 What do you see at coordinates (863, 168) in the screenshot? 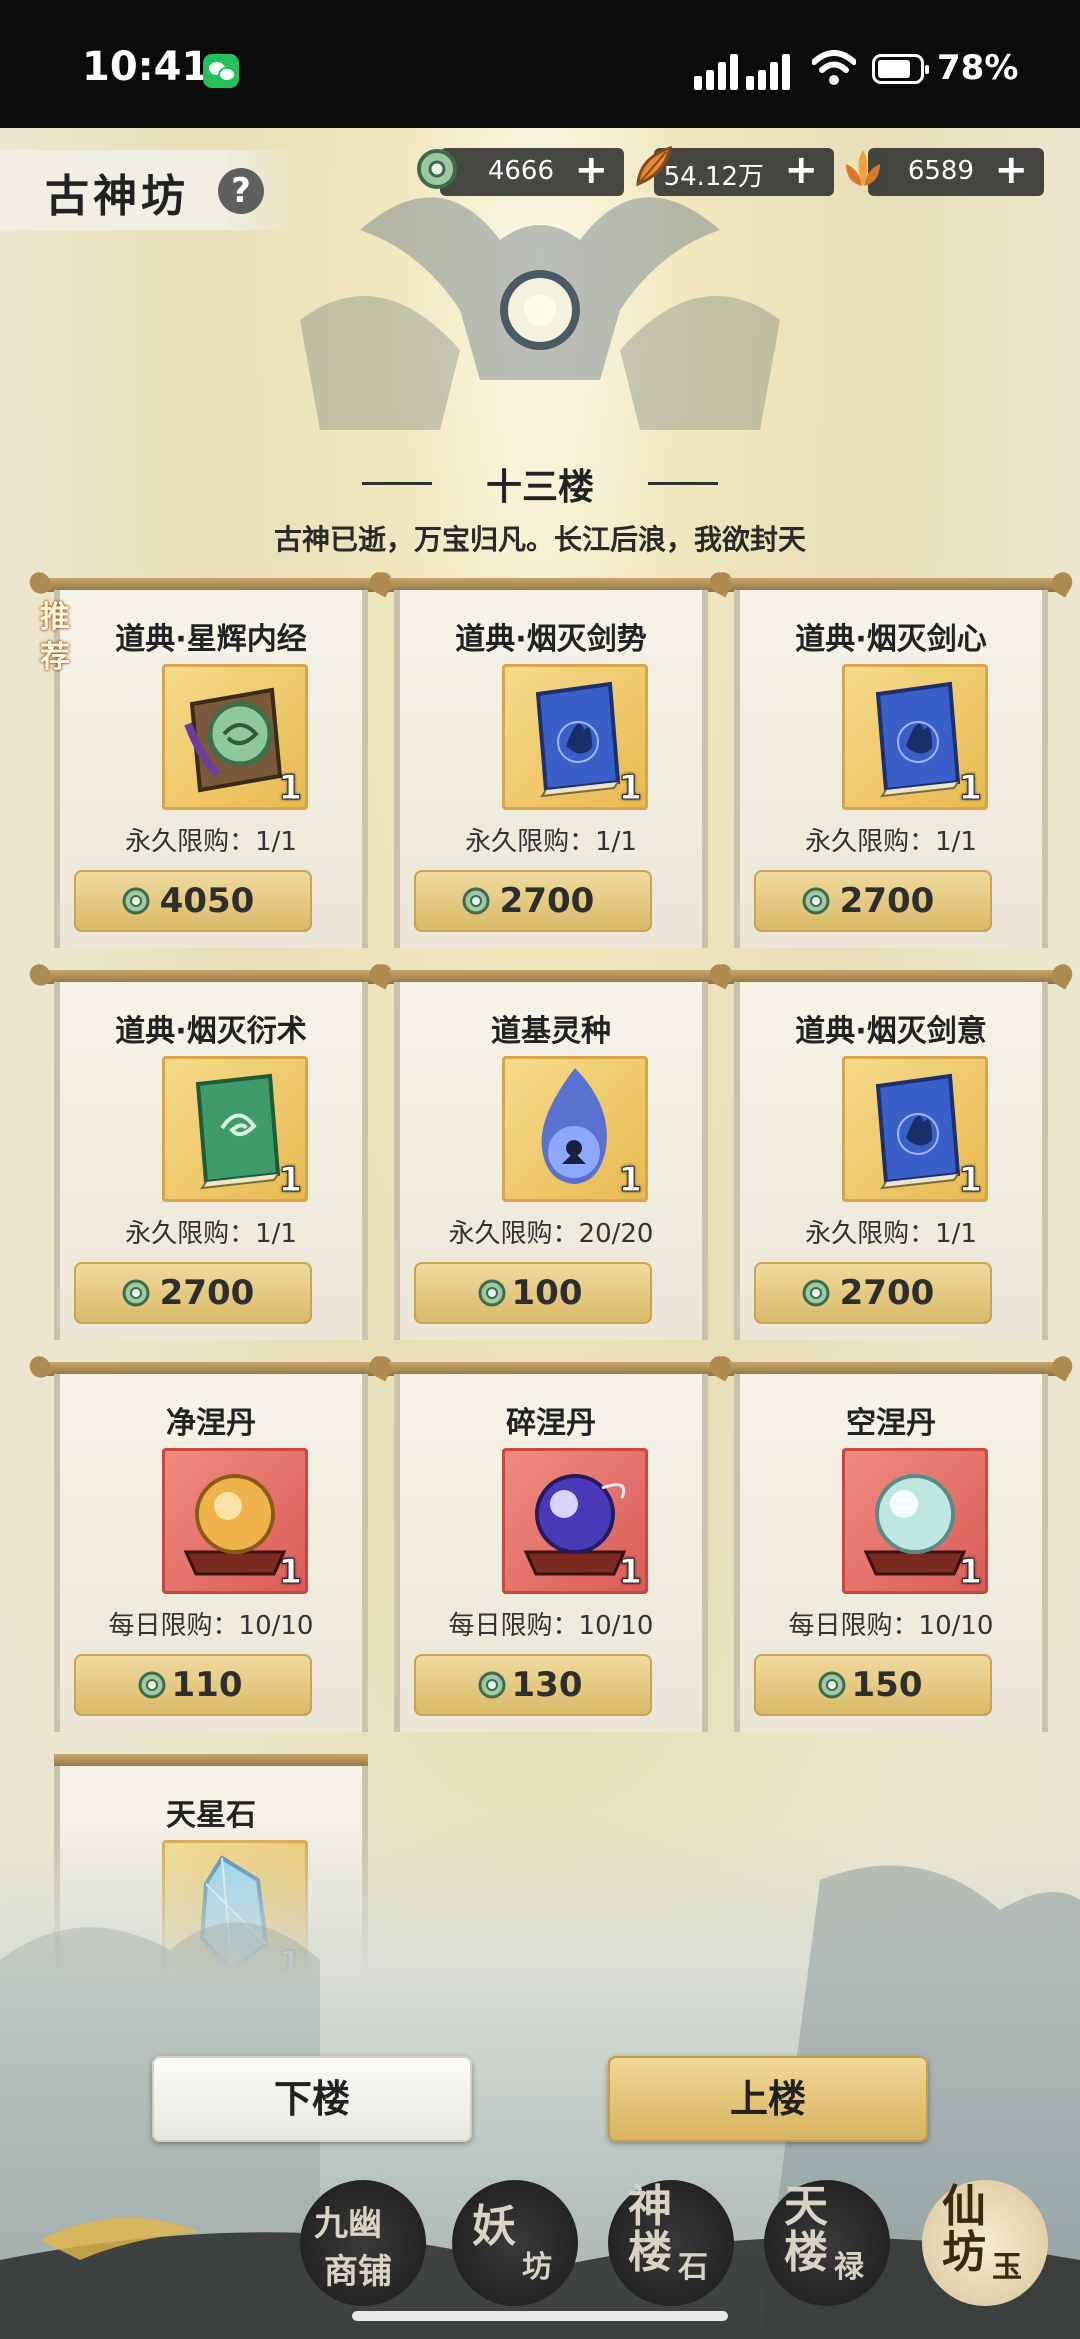
I see `flame-lotus-icon` at bounding box center [863, 168].